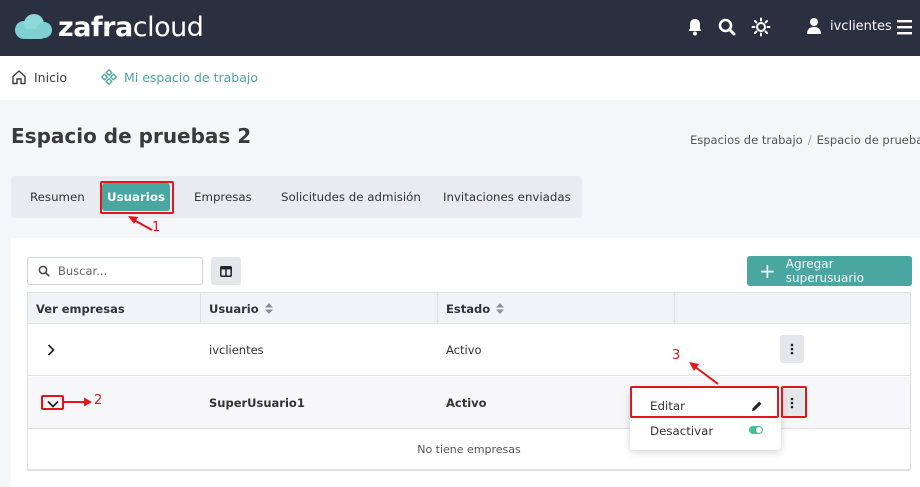  Describe the element at coordinates (507, 197) in the screenshot. I see `tab-invitaciones: Invitaciones enviadas` at that location.